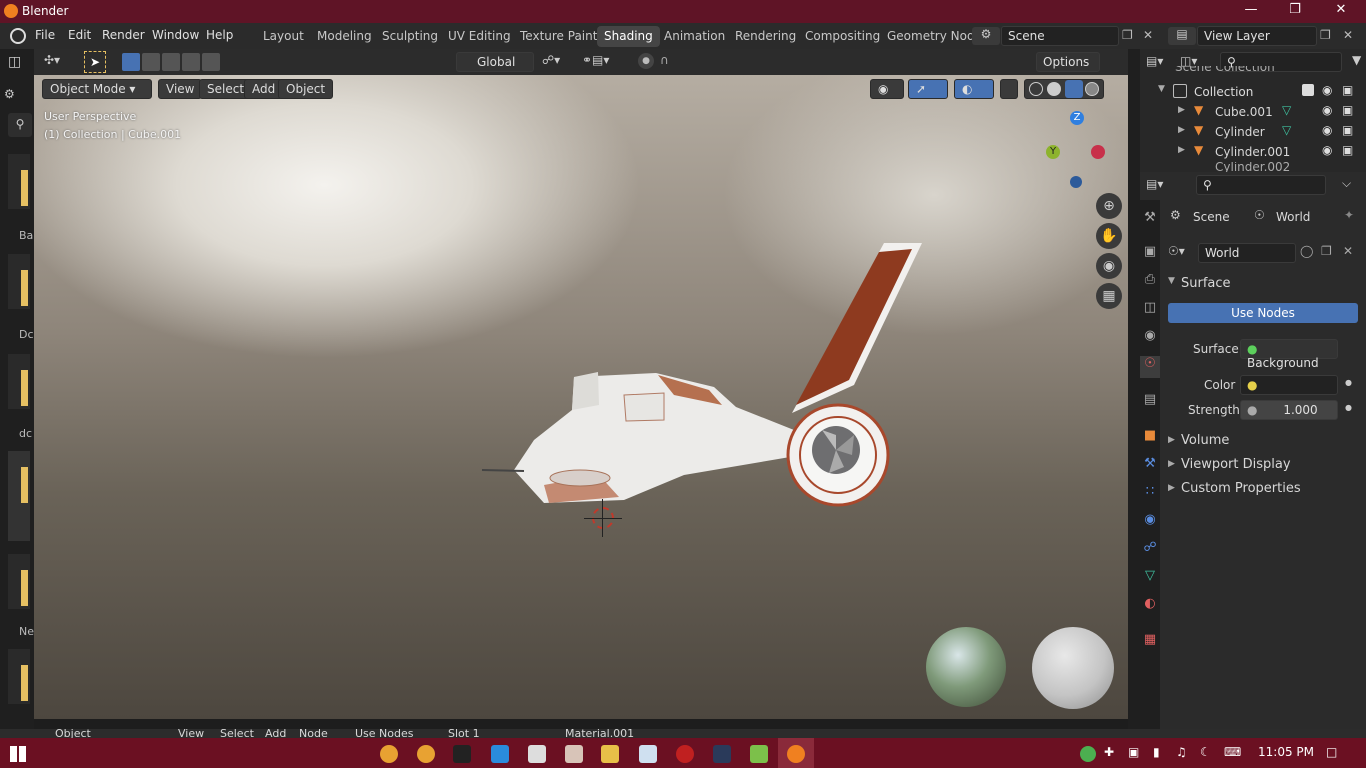 This screenshot has width=1366, height=768. Describe the element at coordinates (1150, 643) in the screenshot. I see `texture-tab-icon: ▦` at that location.